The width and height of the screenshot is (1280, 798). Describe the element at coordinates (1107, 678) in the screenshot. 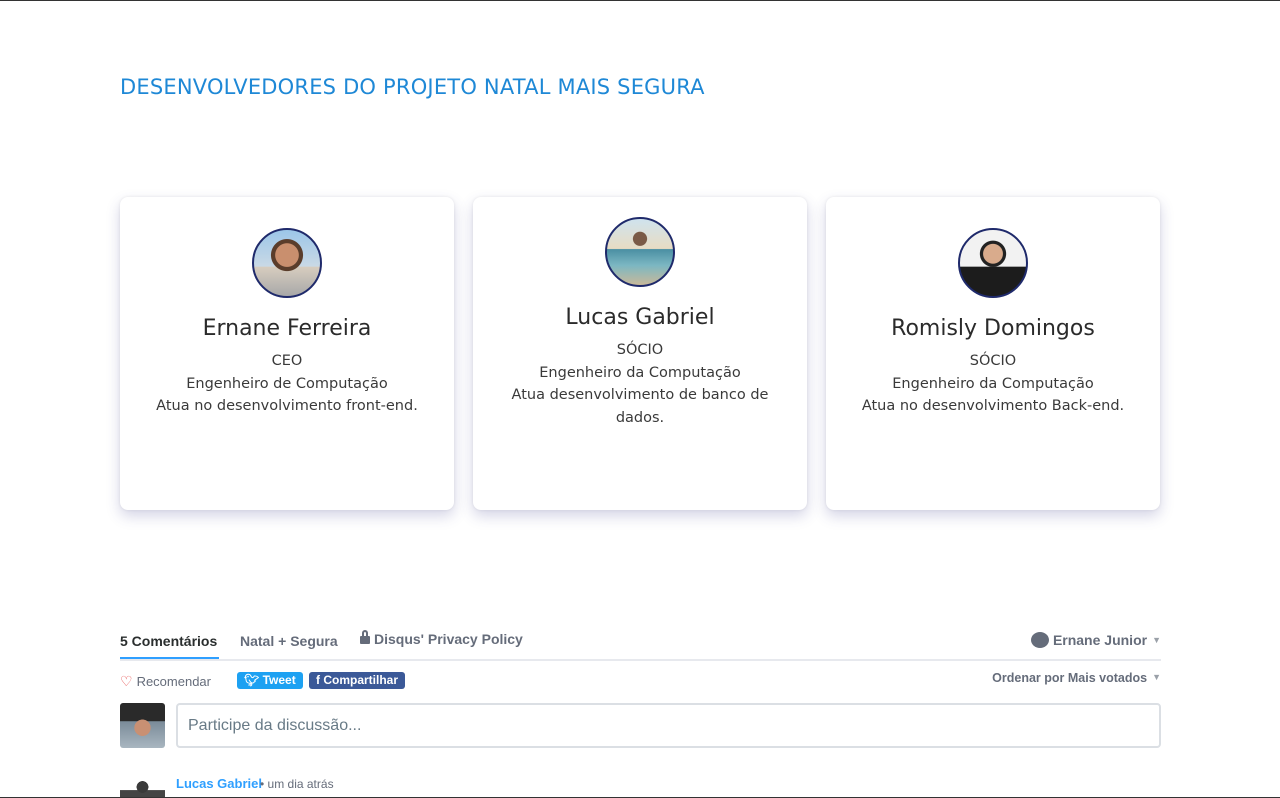

I see `sort-value: Mais votados` at that location.